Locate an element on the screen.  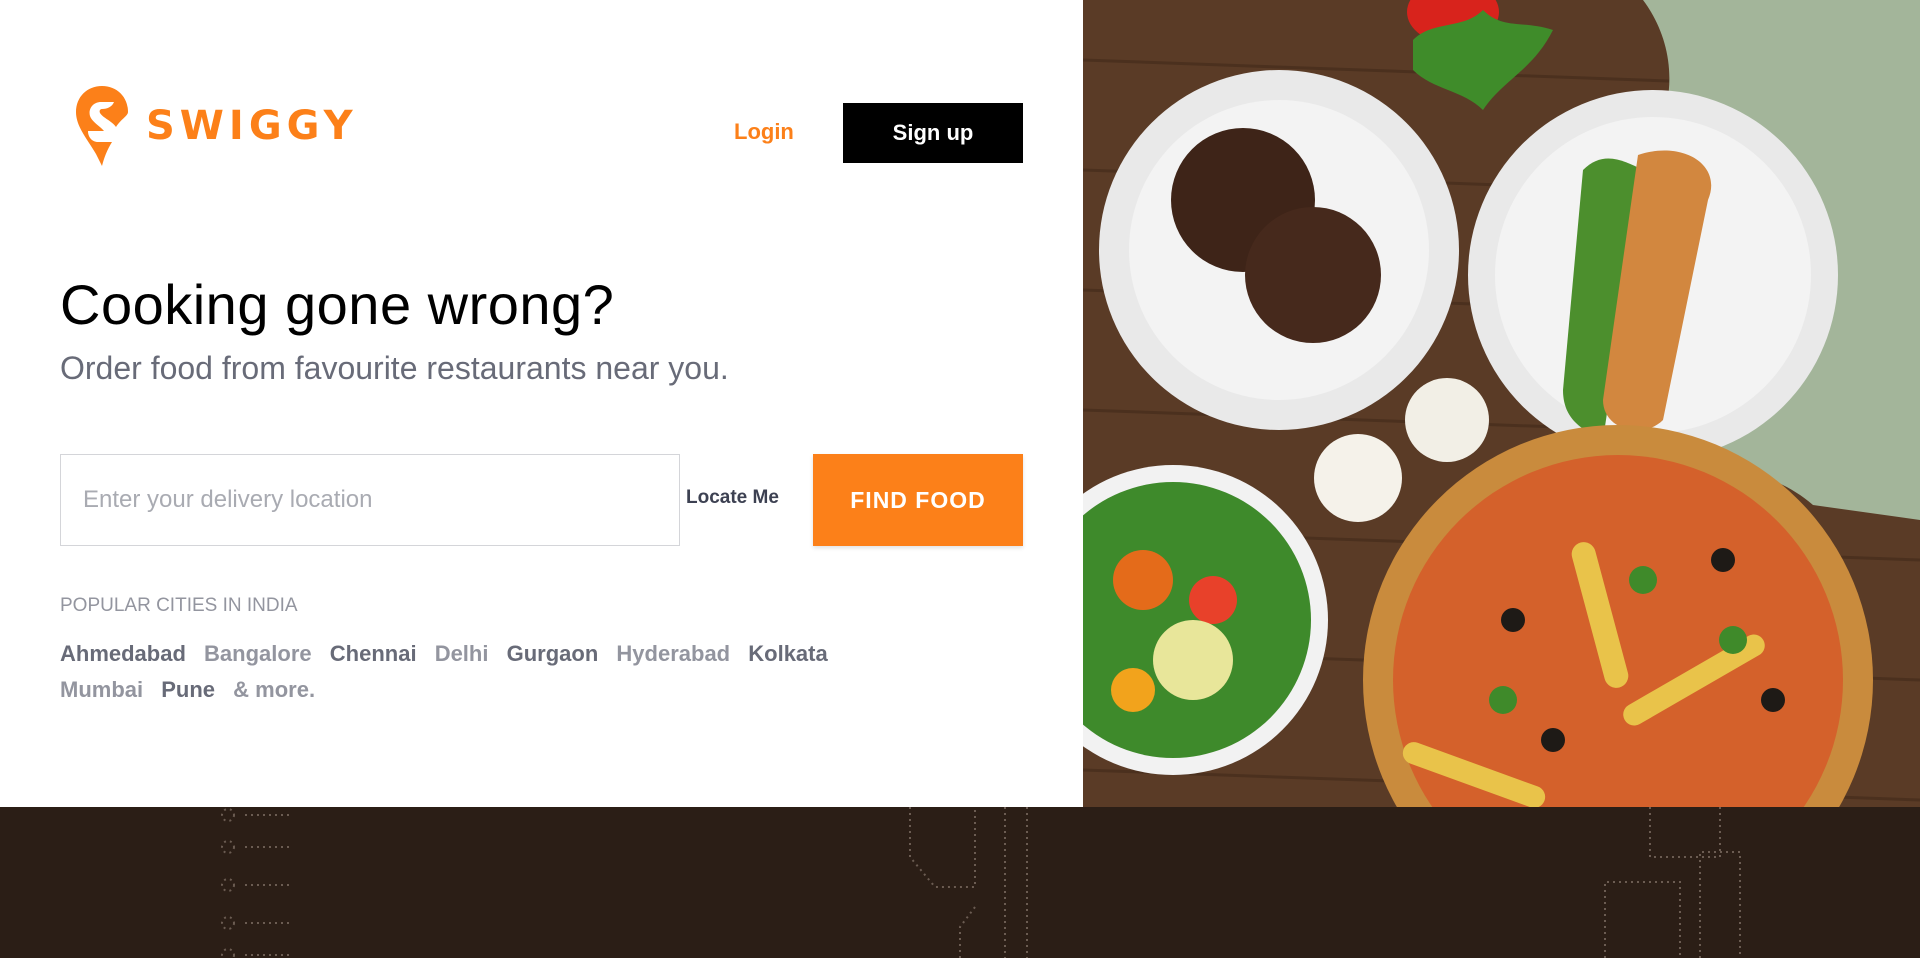
city-link-chennai: Chennai is located at coordinates (373, 653).